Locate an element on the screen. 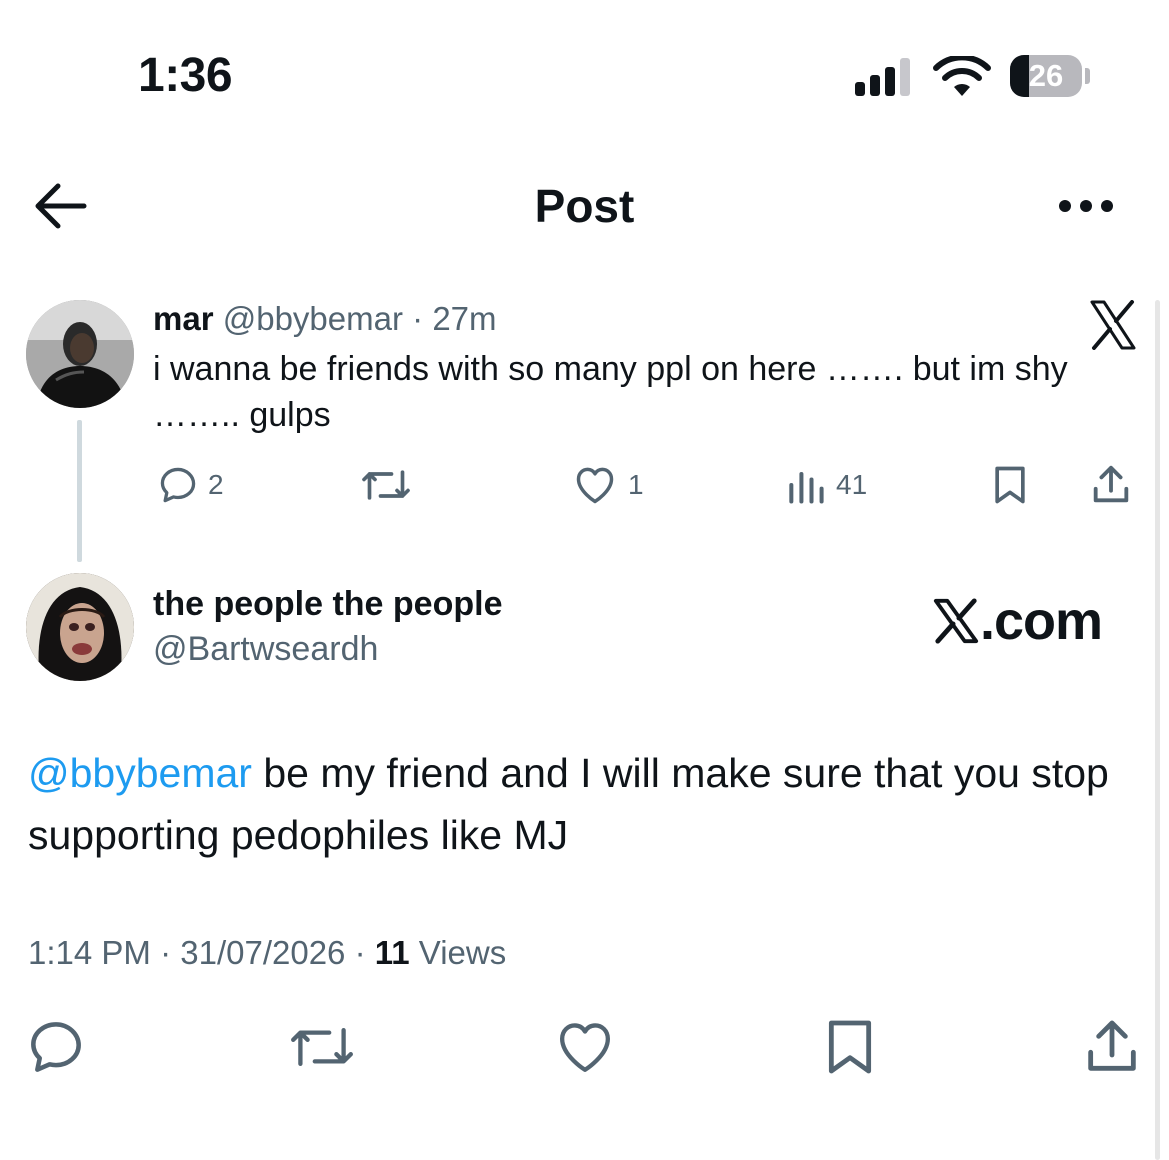 The image size is (1169, 1160). status-time: 1:36 is located at coordinates (185, 75).